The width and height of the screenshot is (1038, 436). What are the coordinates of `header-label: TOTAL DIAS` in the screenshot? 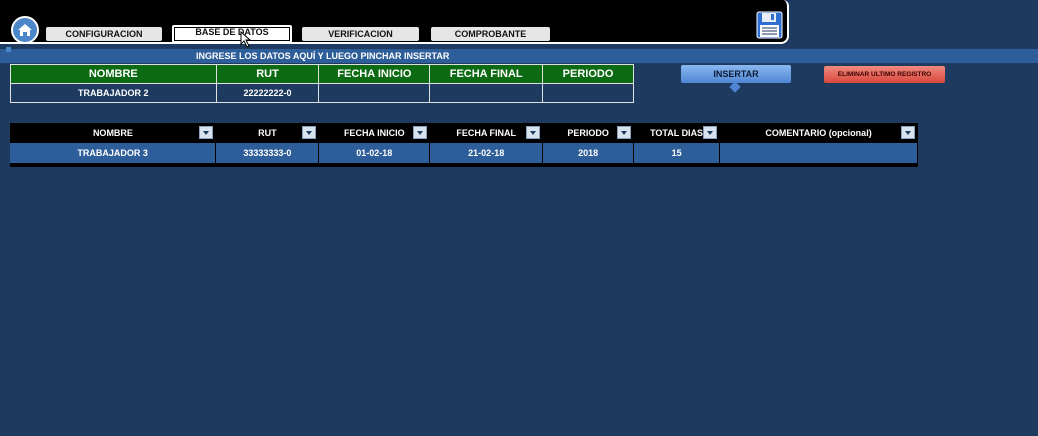 It's located at (677, 133).